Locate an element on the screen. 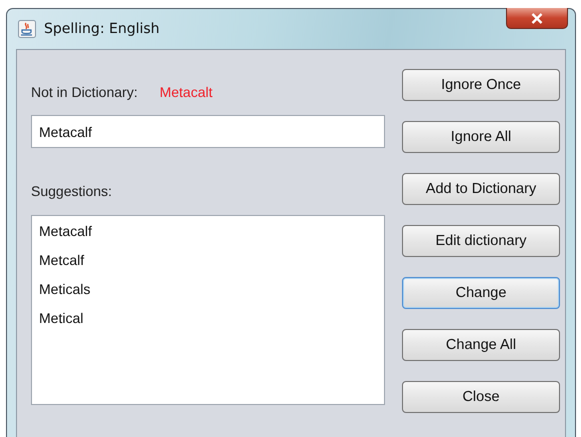 This screenshot has height=437, width=581. close-icon is located at coordinates (537, 18).